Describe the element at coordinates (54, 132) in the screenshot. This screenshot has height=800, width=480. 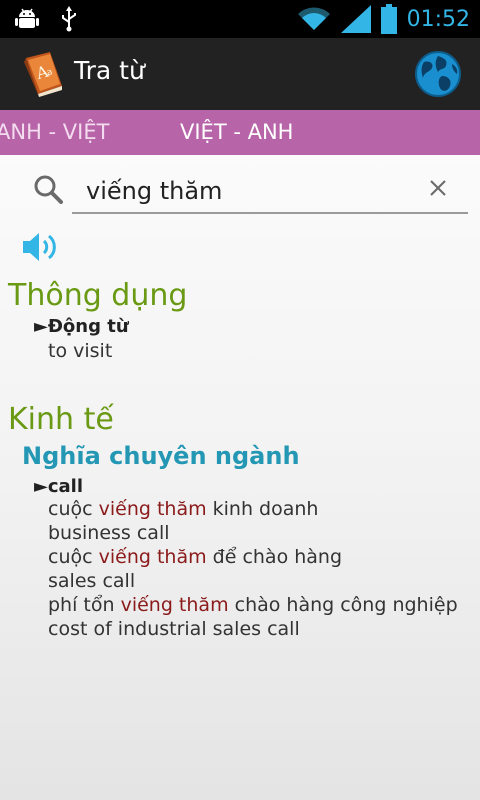
I see `tab-anh-viet: ANH - VIỆT` at that location.